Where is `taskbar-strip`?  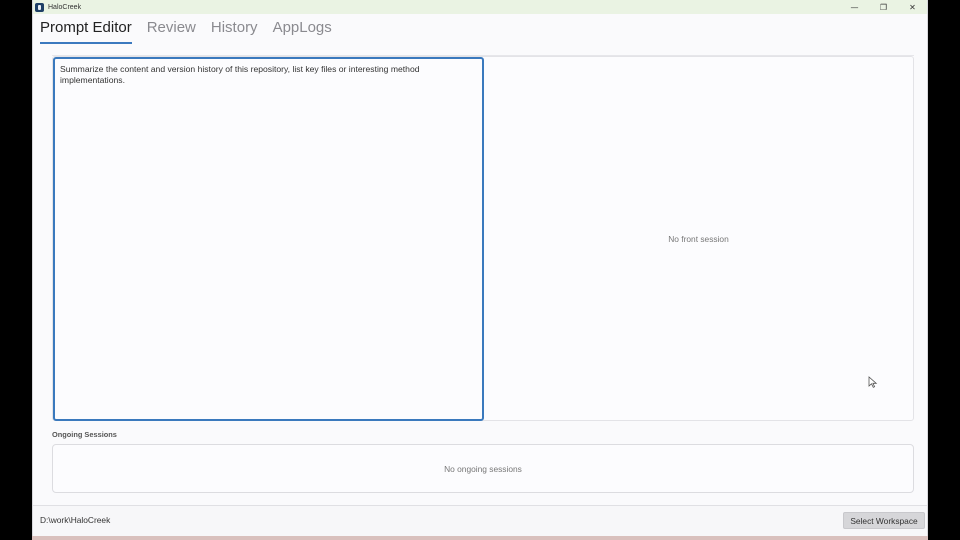
taskbar-strip is located at coordinates (480, 538).